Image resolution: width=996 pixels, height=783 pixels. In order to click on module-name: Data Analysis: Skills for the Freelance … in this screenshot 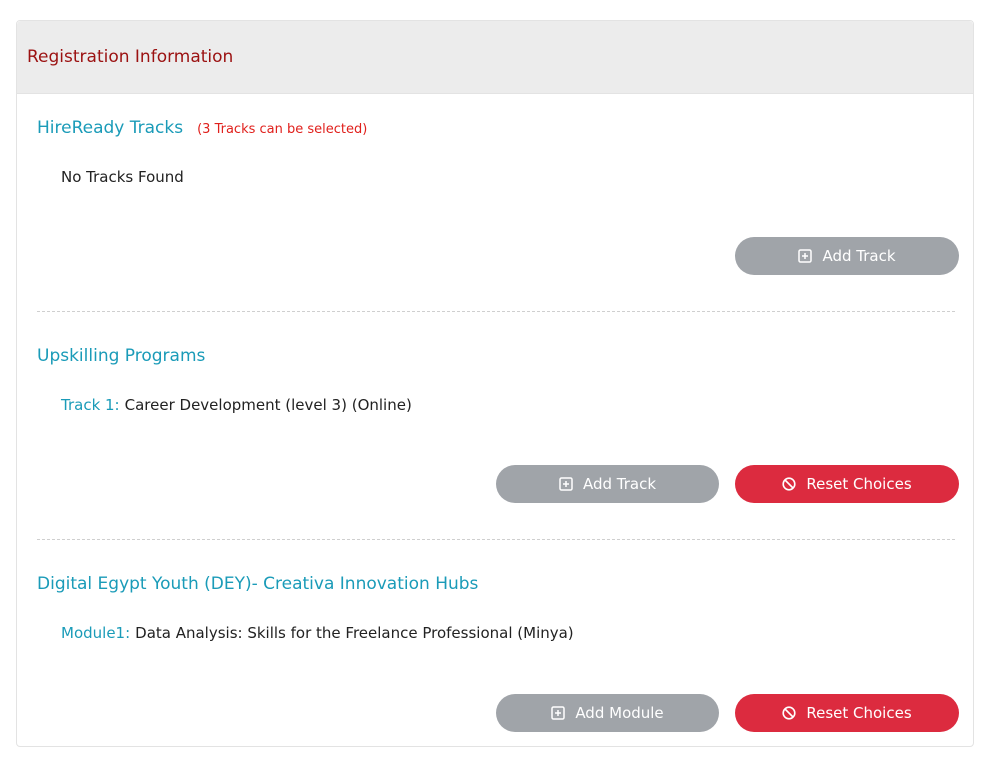, I will do `click(354, 633)`.